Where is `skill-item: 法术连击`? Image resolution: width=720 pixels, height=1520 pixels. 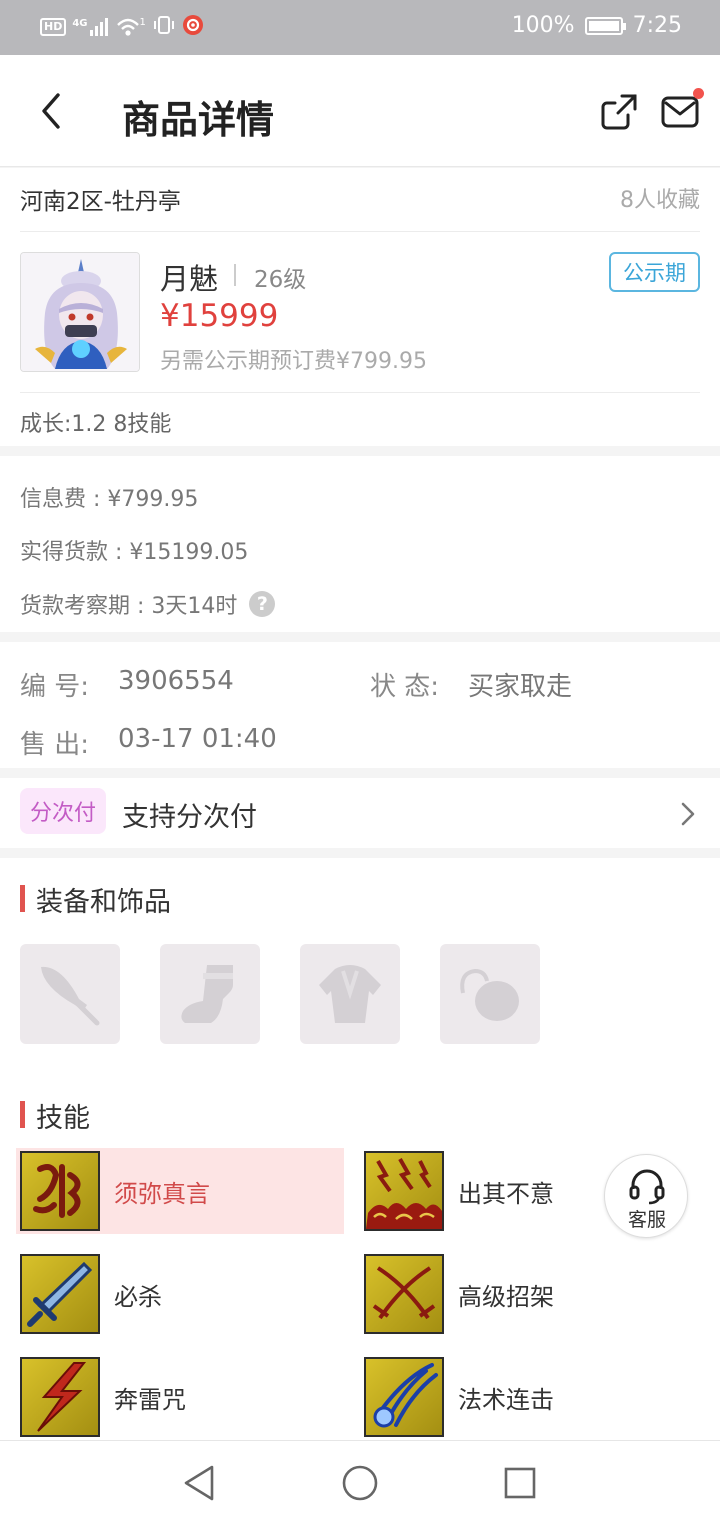 skill-item: 法术连击 is located at coordinates (524, 1397).